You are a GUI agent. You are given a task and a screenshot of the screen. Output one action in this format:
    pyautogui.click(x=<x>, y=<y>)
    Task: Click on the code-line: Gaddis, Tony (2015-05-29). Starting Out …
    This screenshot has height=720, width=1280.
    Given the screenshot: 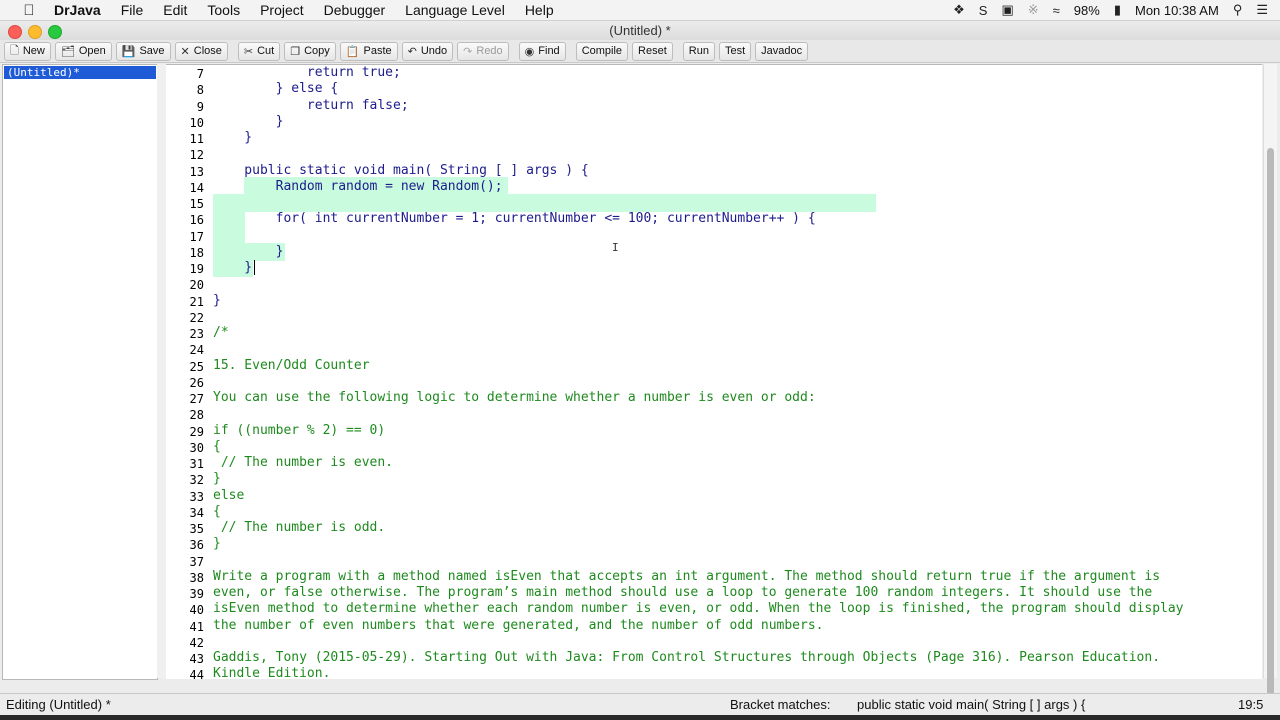 What is the action you would take?
    pyautogui.click(x=687, y=657)
    